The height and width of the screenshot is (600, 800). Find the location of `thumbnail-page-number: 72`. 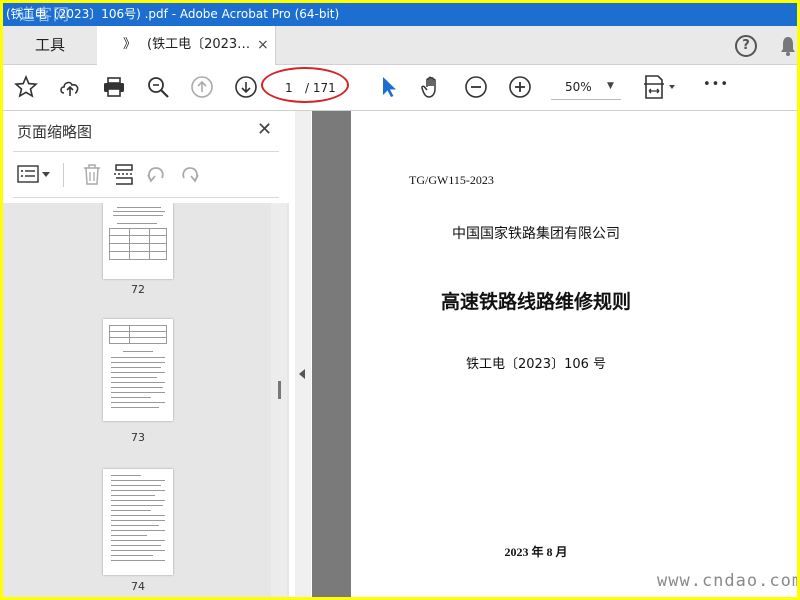

thumbnail-page-number: 72 is located at coordinates (138, 289).